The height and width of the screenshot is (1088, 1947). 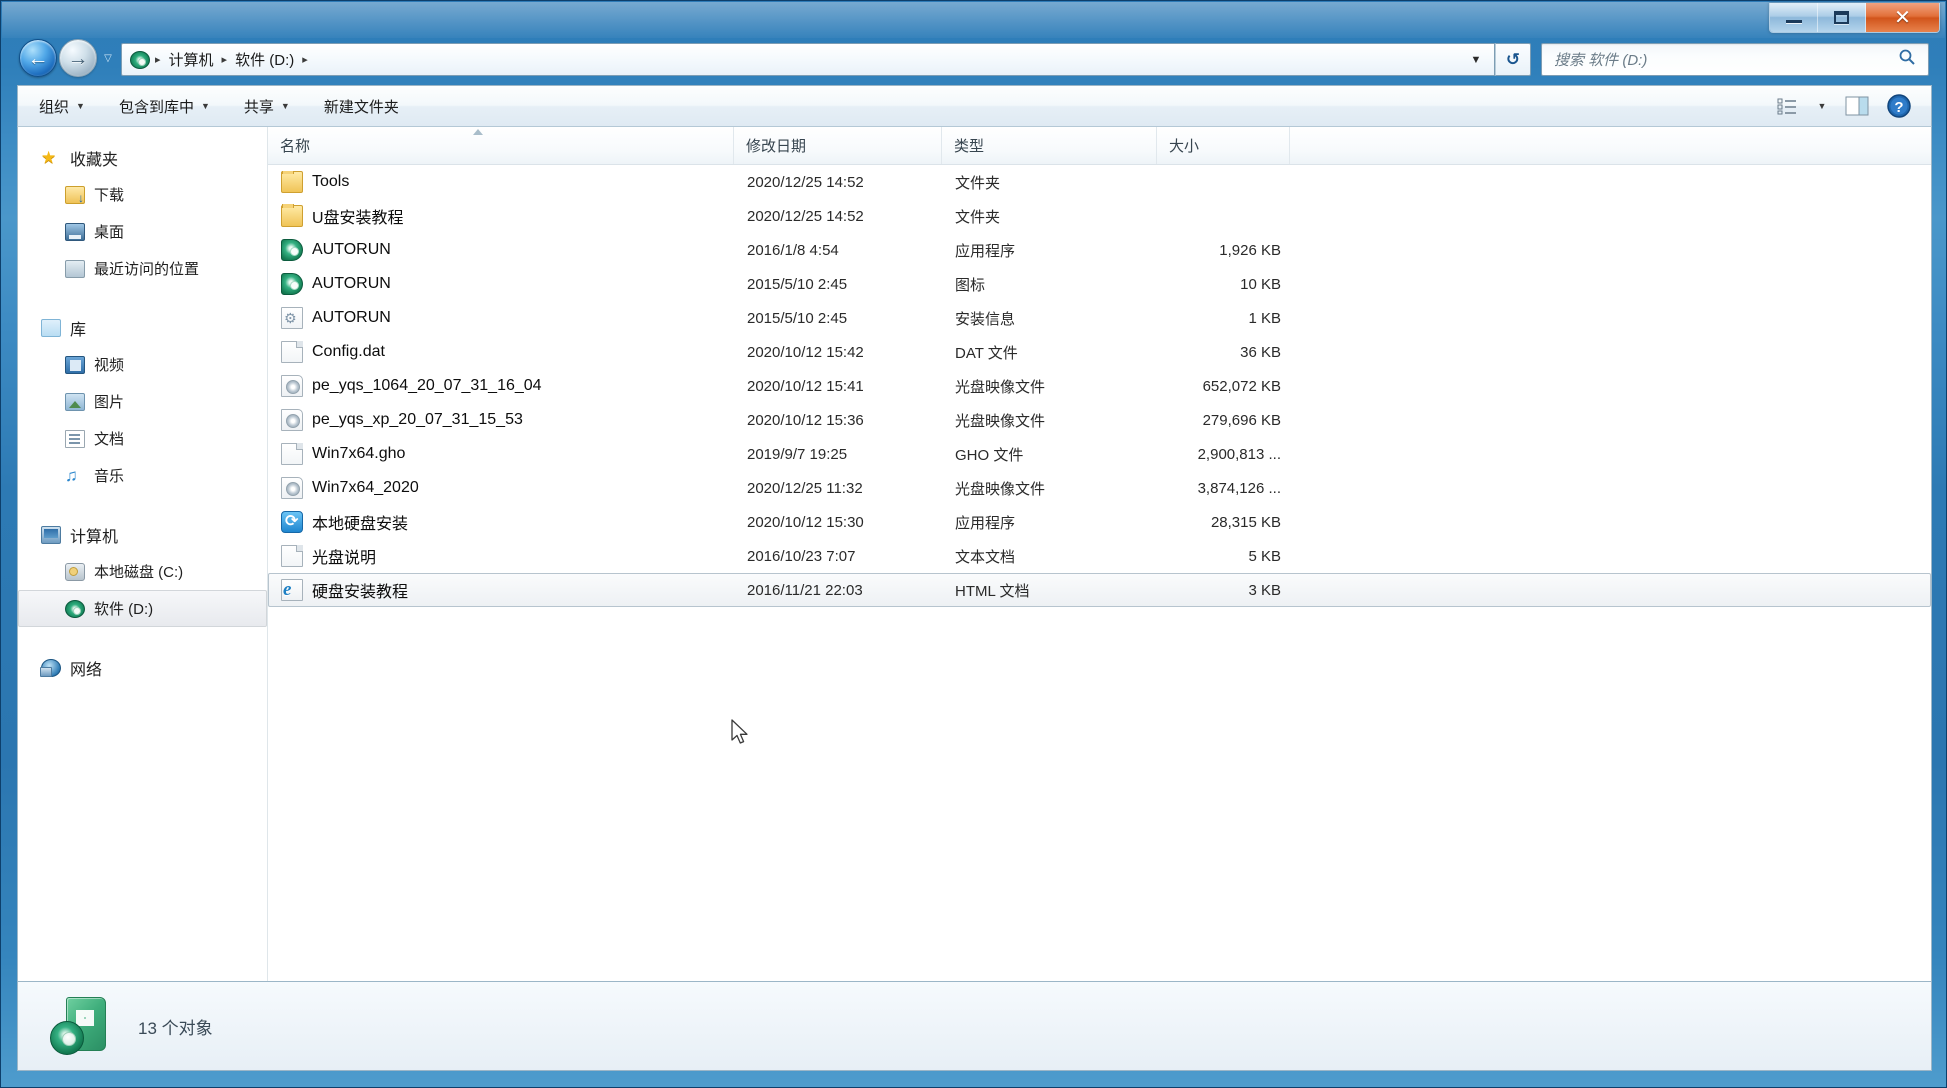 I want to click on file-type-cell: GHO 文件, so click(x=989, y=455).